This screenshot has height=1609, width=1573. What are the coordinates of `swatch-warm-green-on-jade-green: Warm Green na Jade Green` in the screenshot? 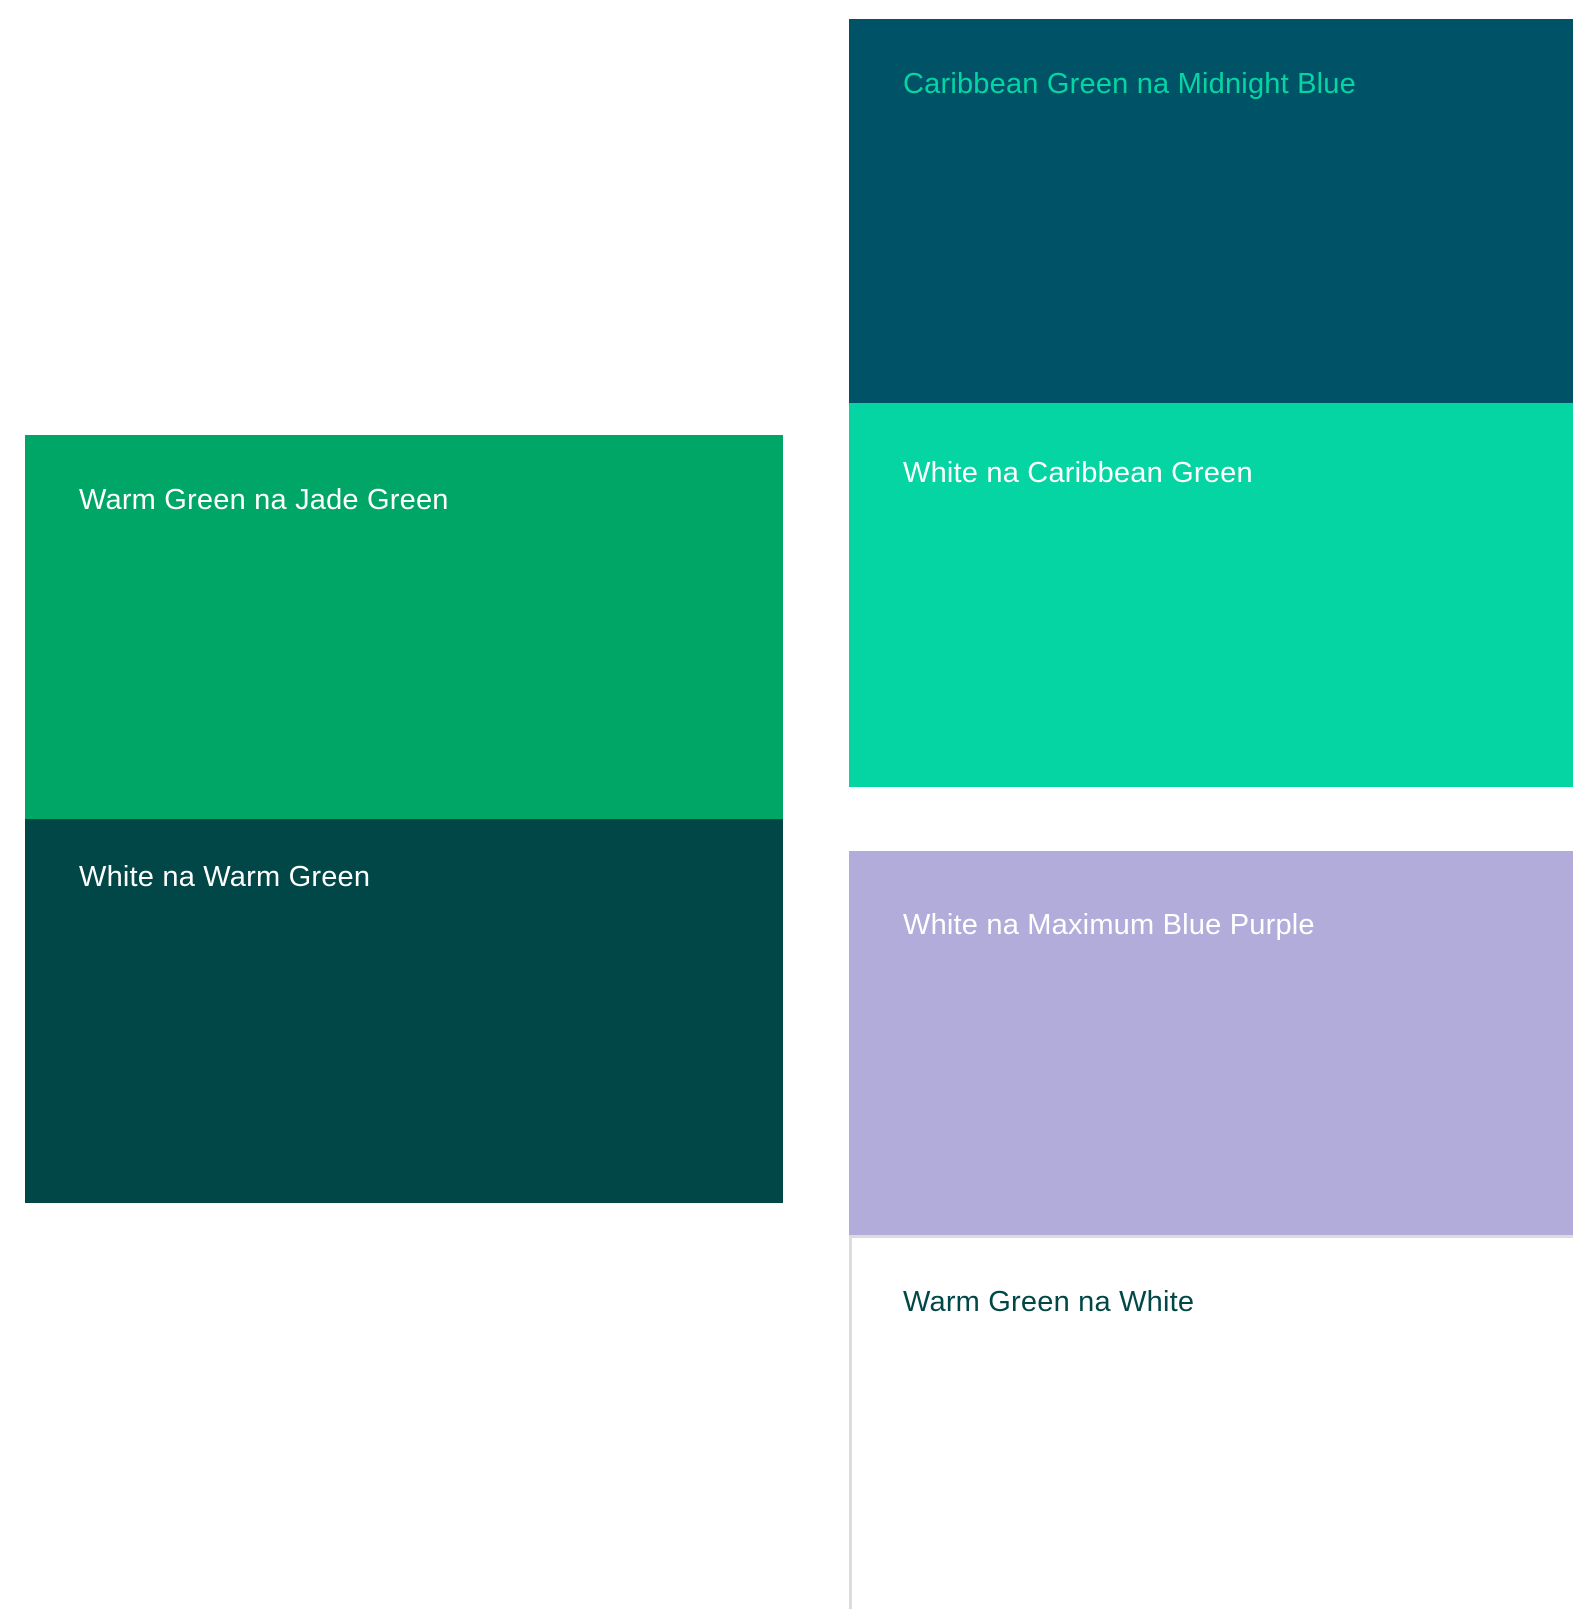 It's located at (404, 627).